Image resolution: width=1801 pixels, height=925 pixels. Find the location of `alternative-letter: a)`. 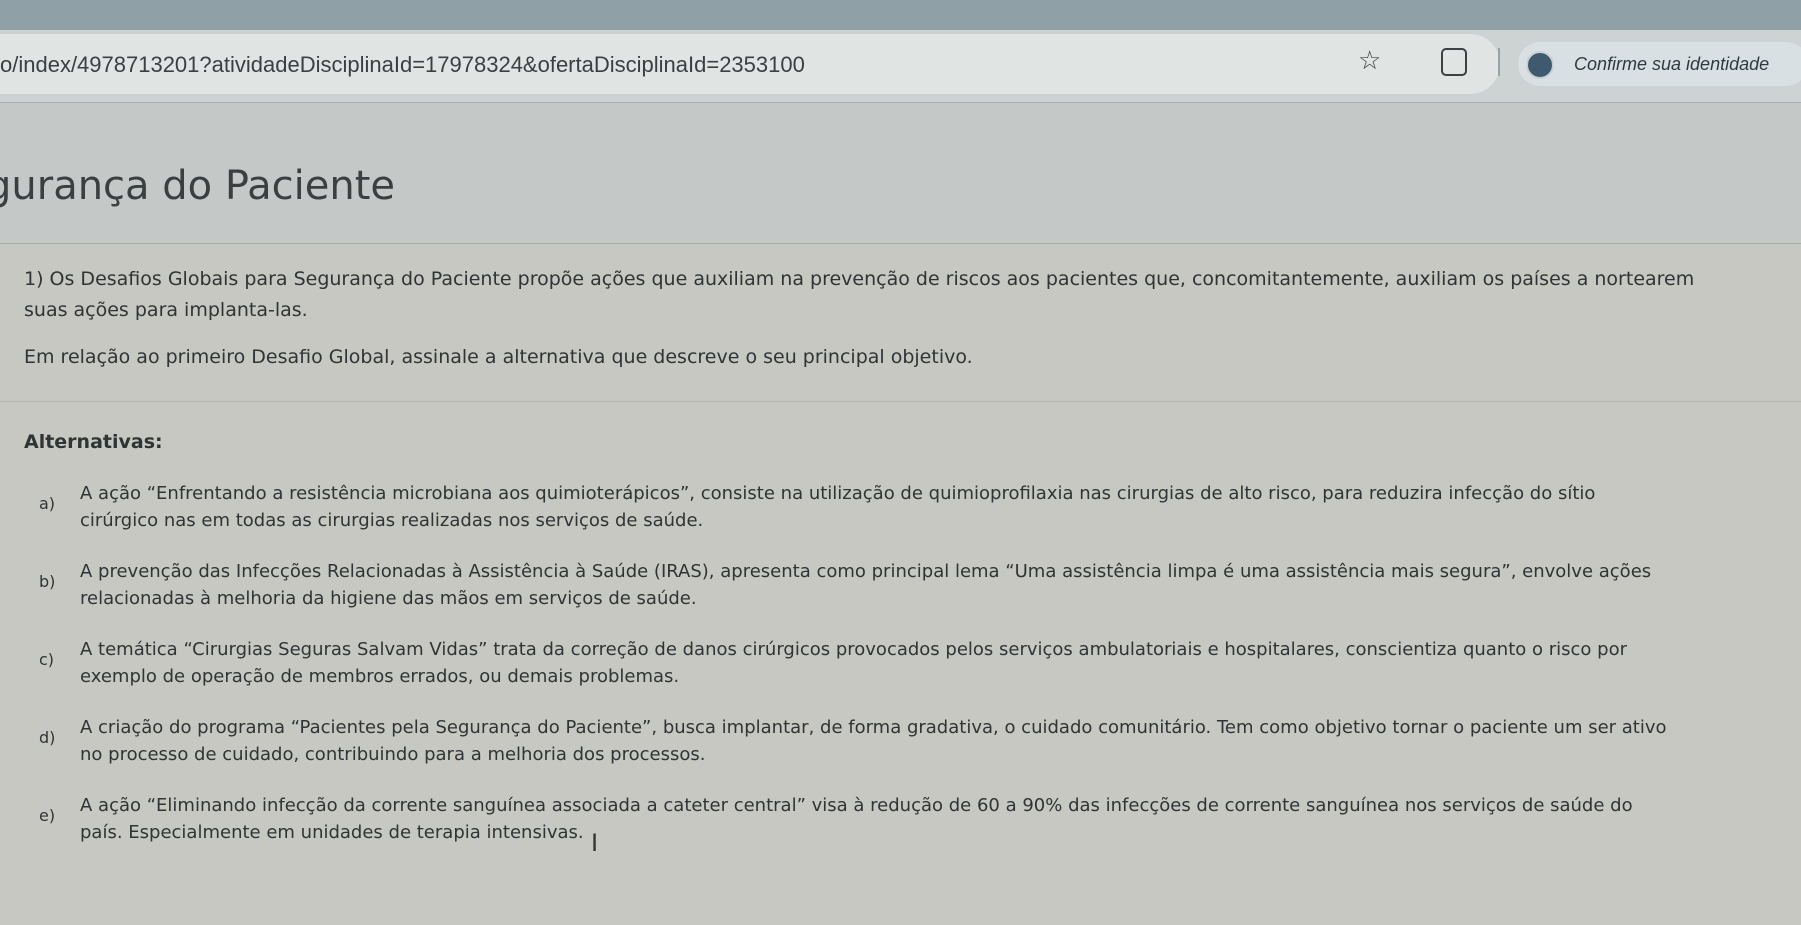

alternative-letter: a) is located at coordinates (47, 503).